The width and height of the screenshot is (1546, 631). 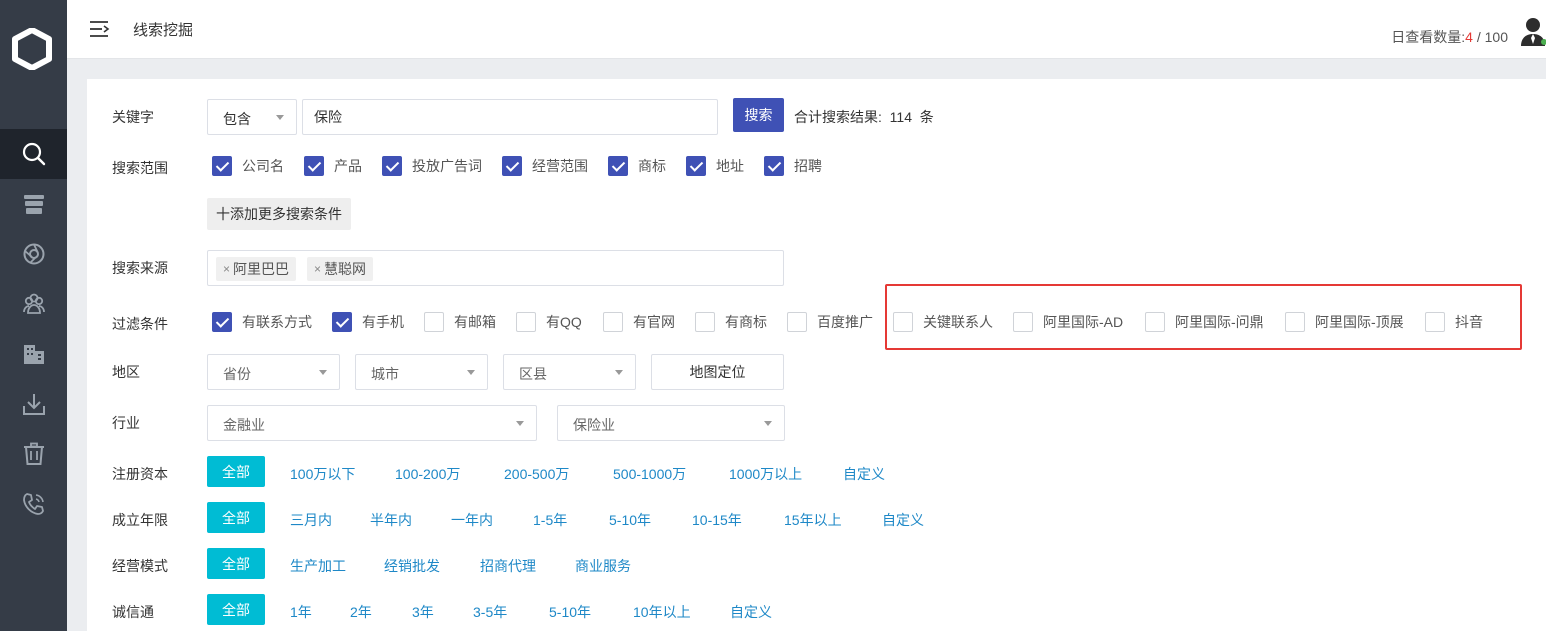 What do you see at coordinates (808, 166) in the screenshot?
I see `scope-option-label: 招聘` at bounding box center [808, 166].